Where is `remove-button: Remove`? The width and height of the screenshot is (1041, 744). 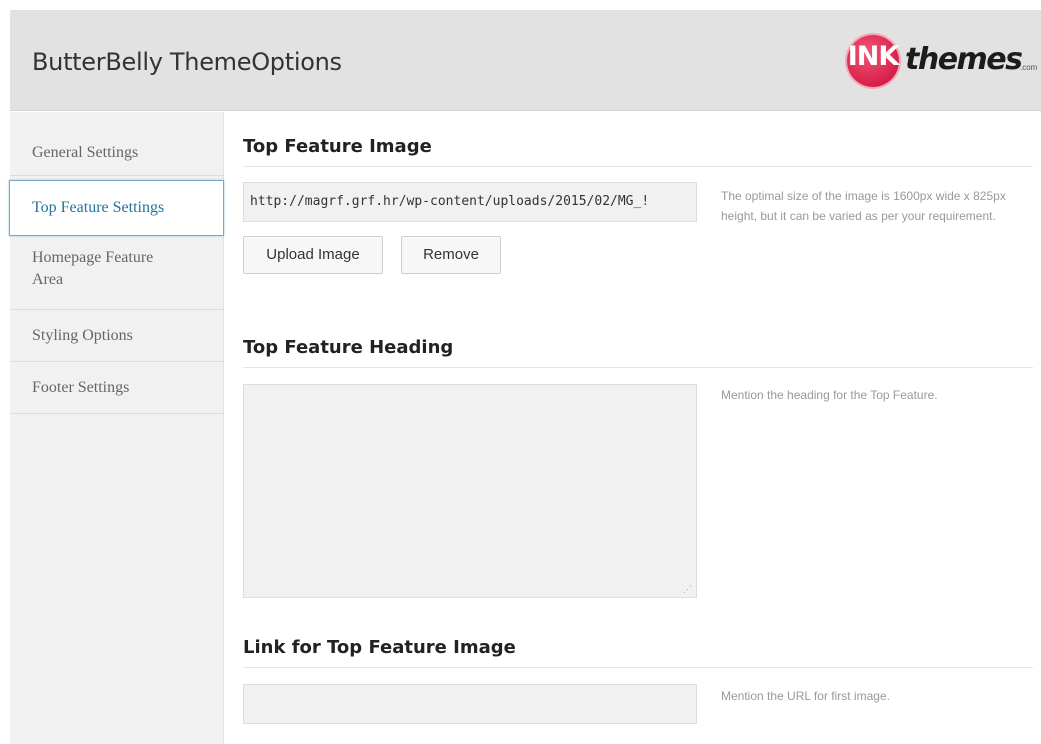
remove-button: Remove is located at coordinates (451, 255).